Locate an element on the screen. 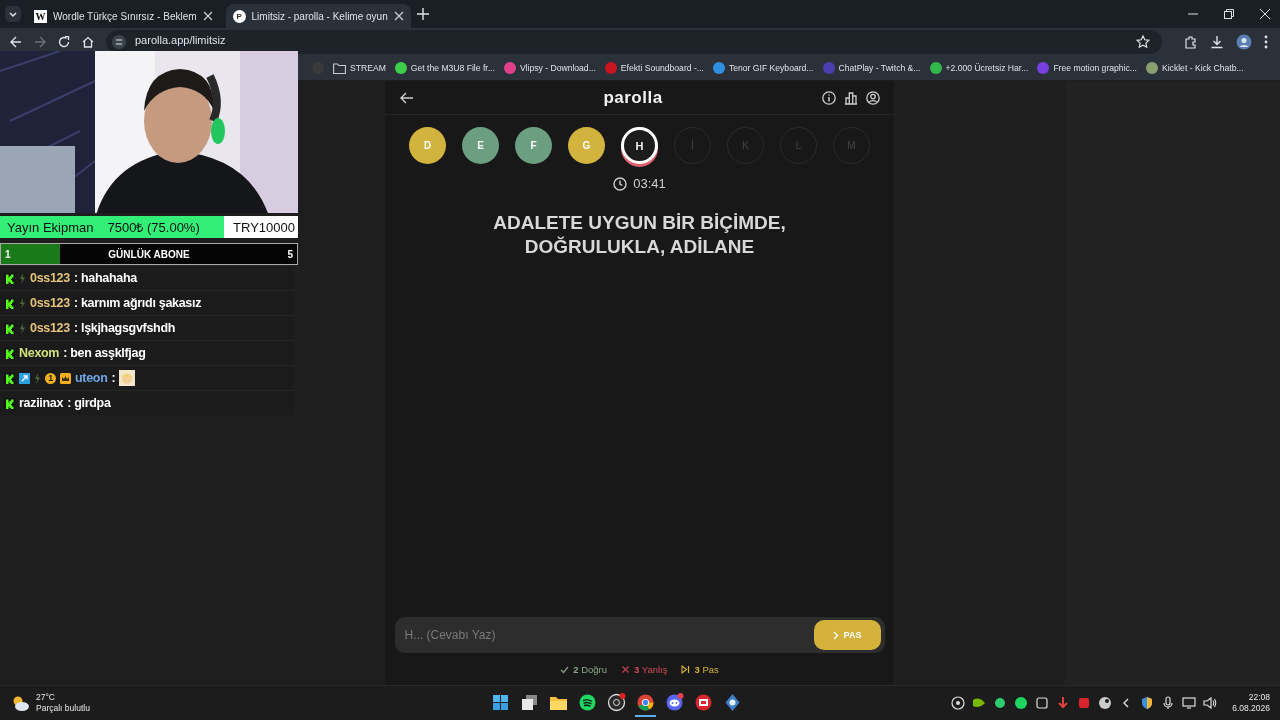 The height and width of the screenshot is (720, 1280). stat-text: 3 Yanlış is located at coordinates (651, 669).